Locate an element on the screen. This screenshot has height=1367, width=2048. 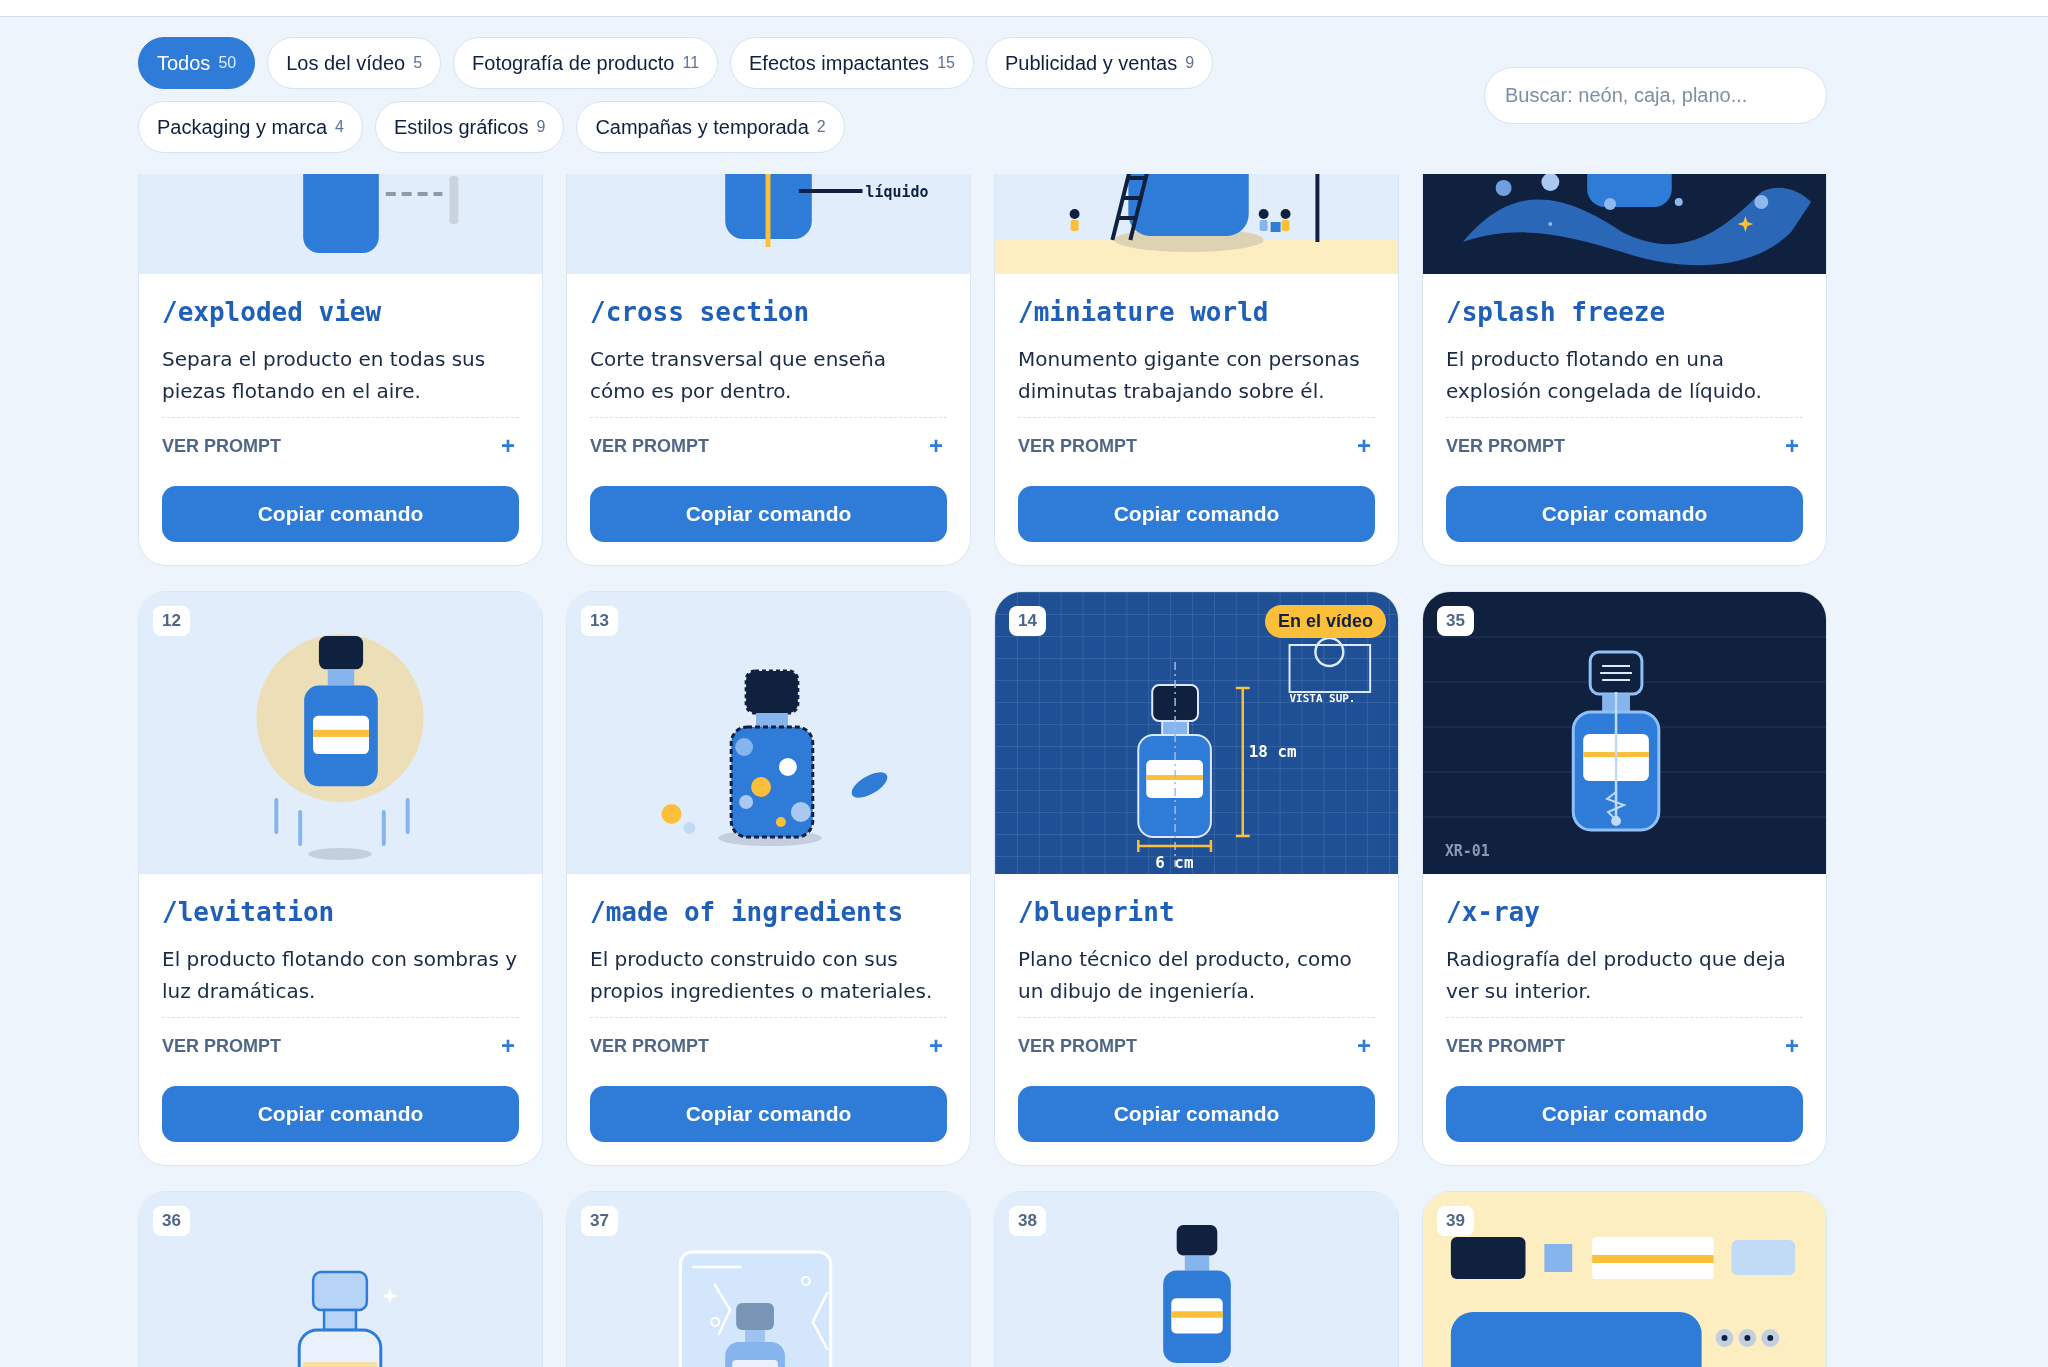
card-title: /exploded view is located at coordinates (272, 312).